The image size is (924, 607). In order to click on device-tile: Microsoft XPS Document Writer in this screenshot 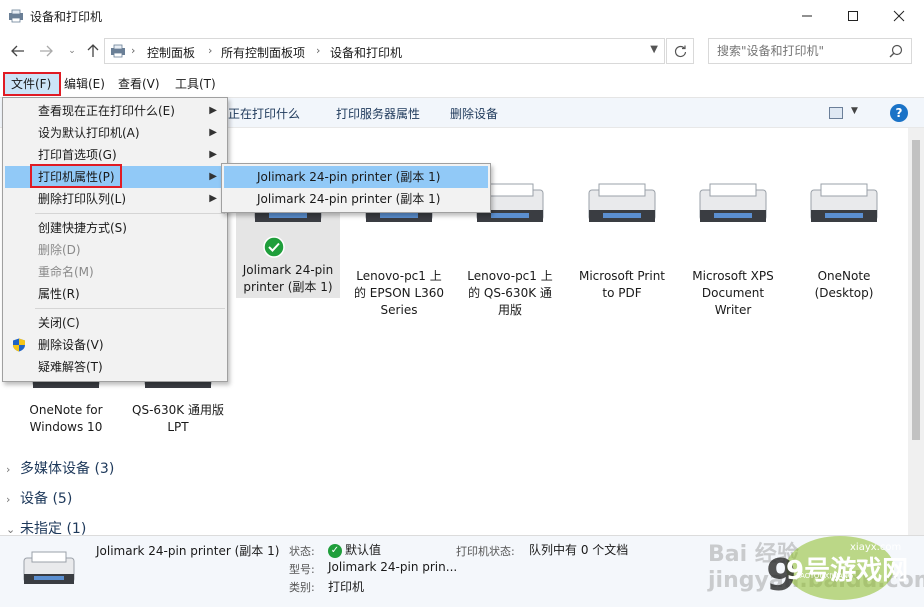, I will do `click(733, 249)`.